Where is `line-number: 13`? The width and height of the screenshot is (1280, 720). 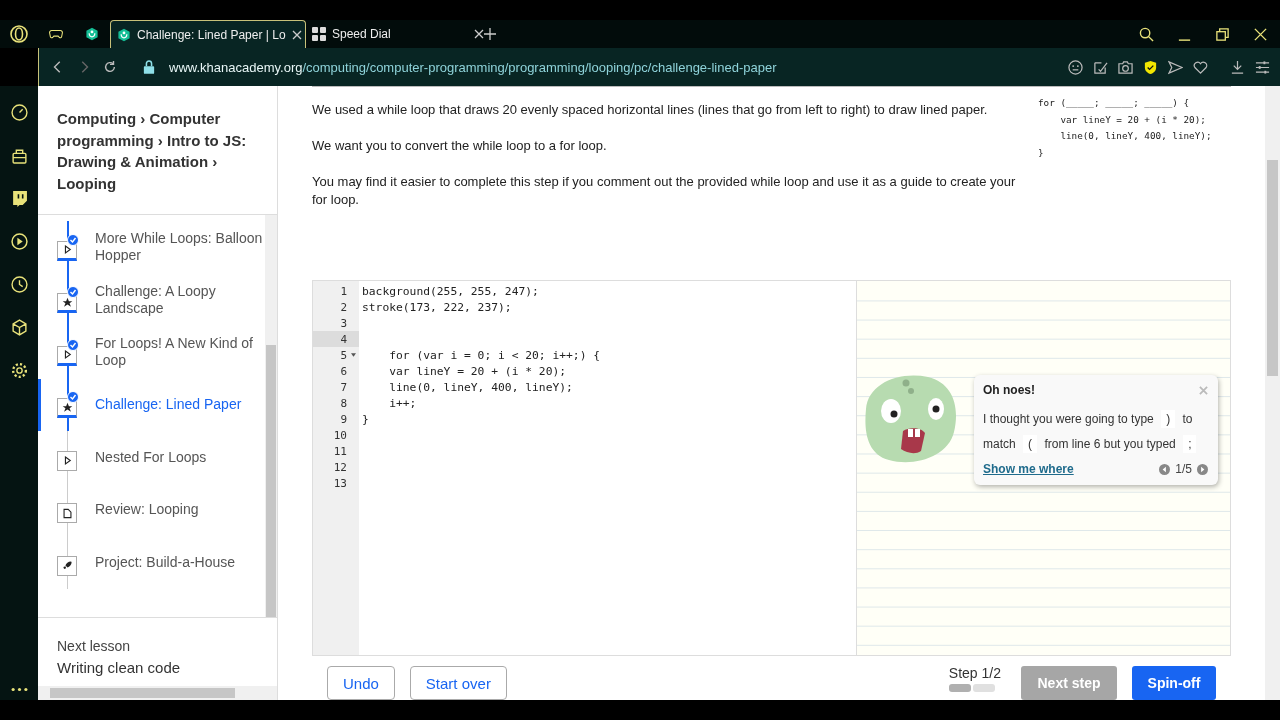 line-number: 13 is located at coordinates (340, 483).